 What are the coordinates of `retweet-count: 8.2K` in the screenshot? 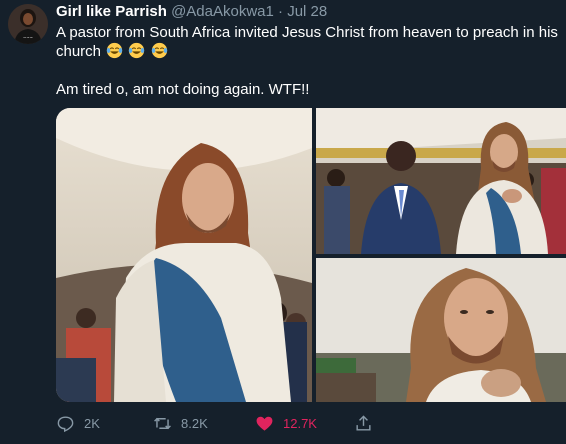 It's located at (194, 423).